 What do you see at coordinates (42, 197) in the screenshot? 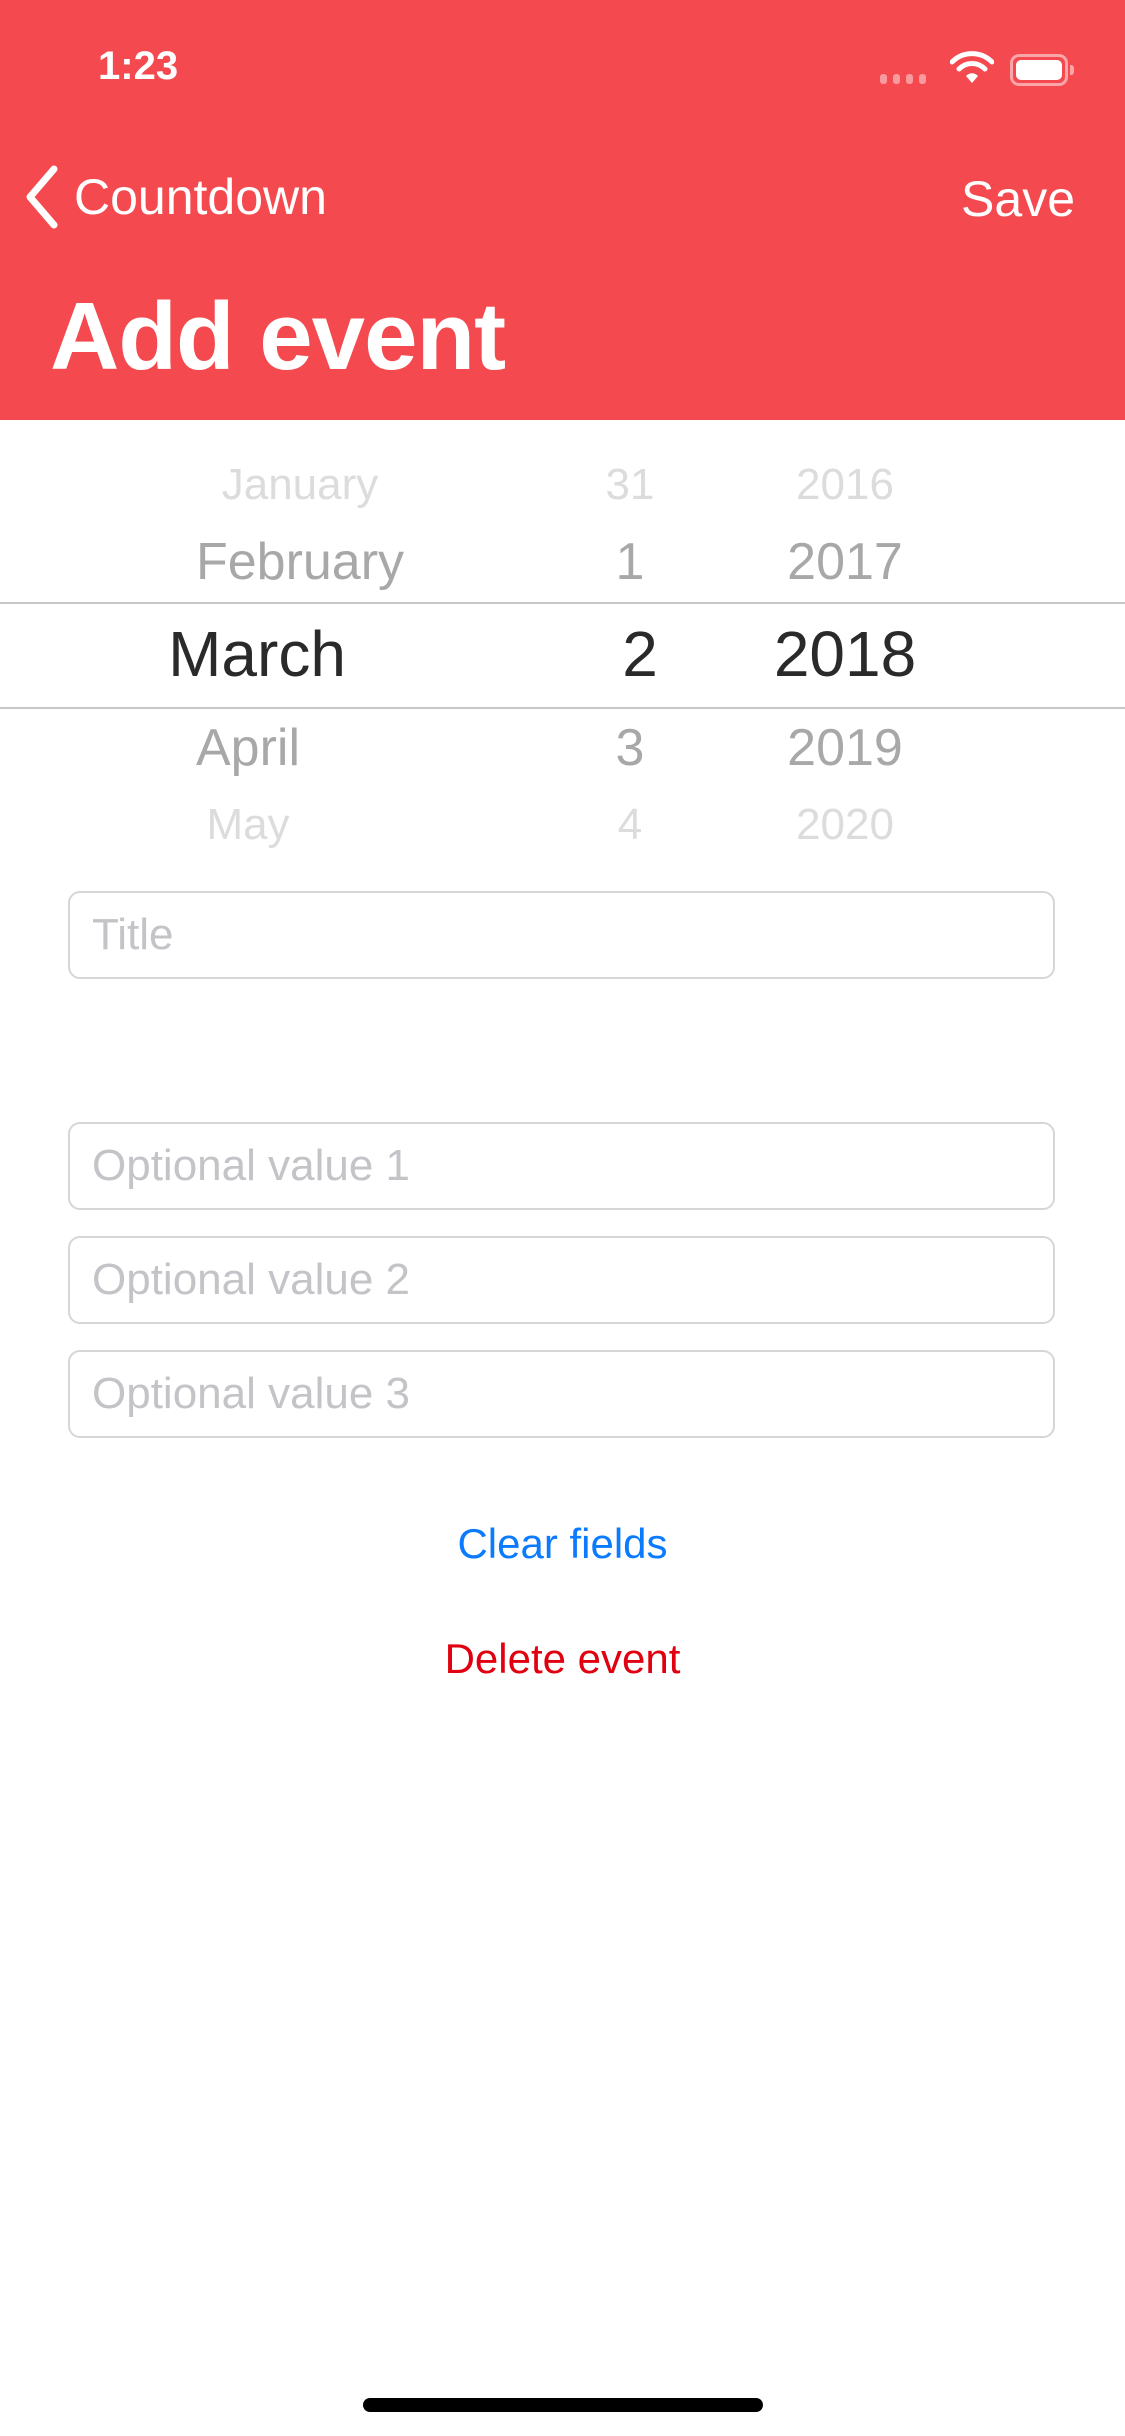
I see `chevron-left-icon` at bounding box center [42, 197].